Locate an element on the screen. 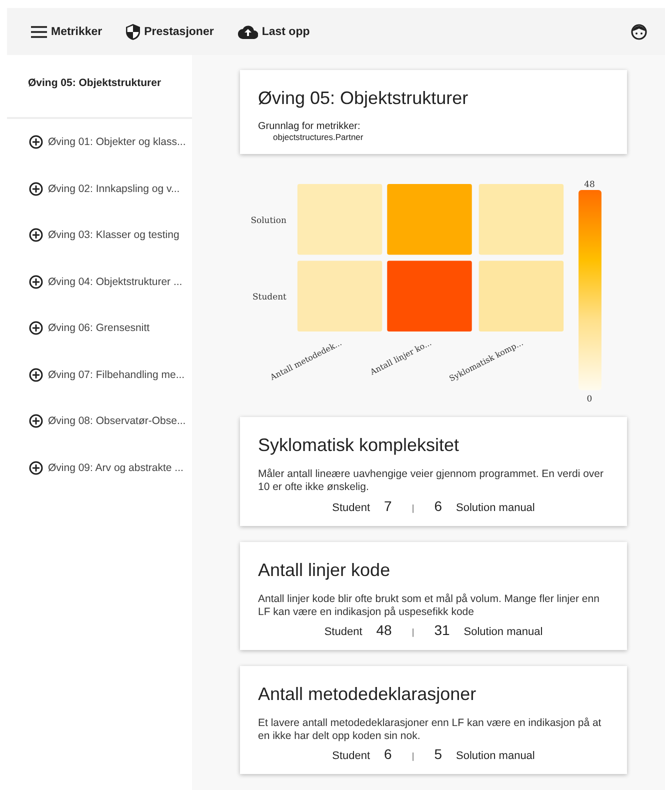  metric-description: Måler antall lineære uavhengige veier gjennom programmet. En verdi over 10 er ofte ikke ønskelig. is located at coordinates (431, 481).